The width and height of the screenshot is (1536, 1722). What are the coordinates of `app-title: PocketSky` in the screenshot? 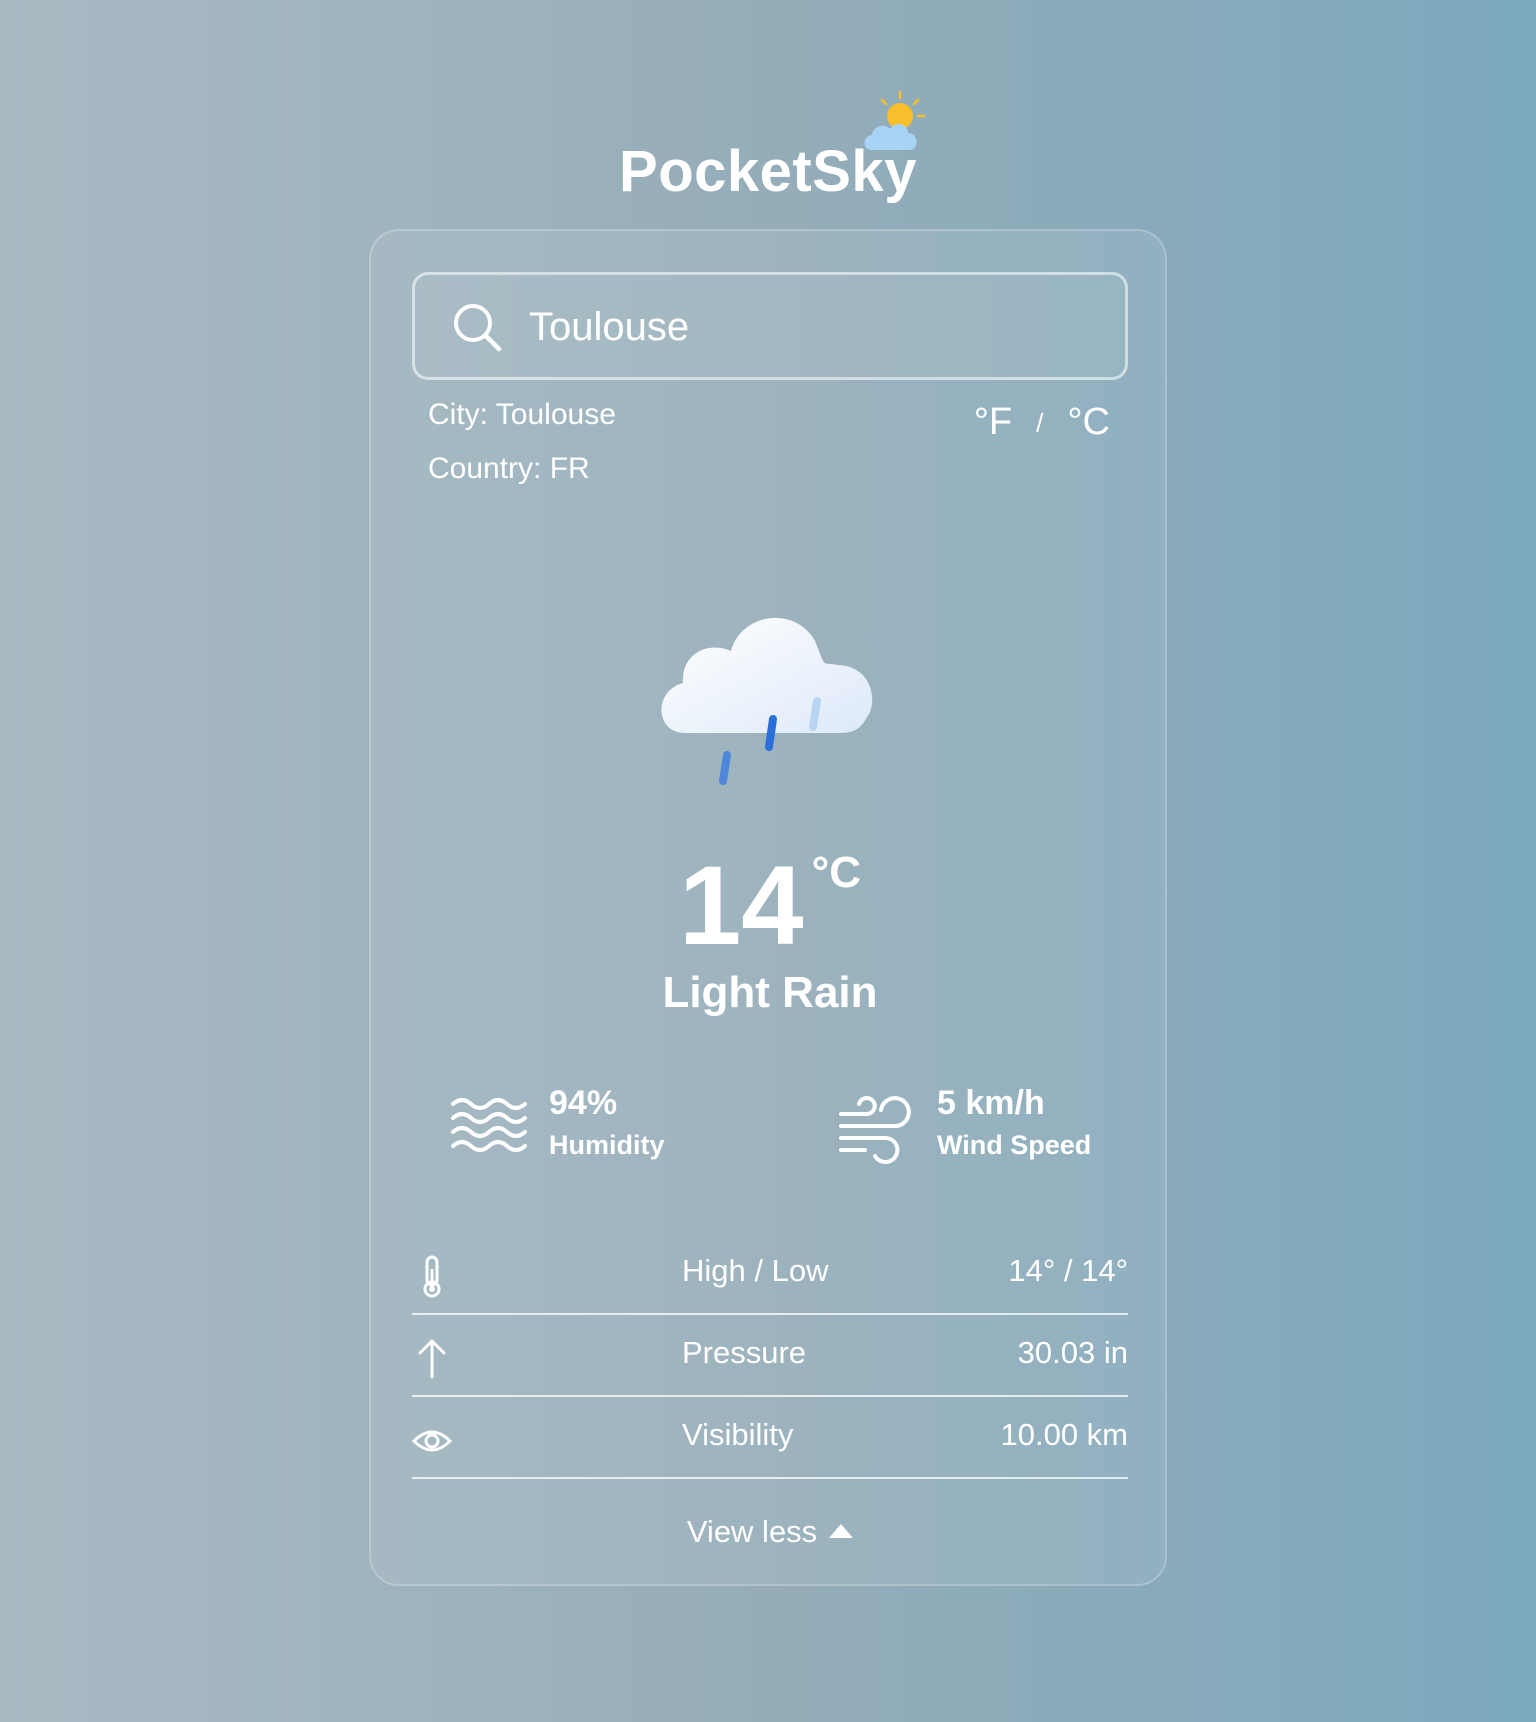 It's located at (768, 171).